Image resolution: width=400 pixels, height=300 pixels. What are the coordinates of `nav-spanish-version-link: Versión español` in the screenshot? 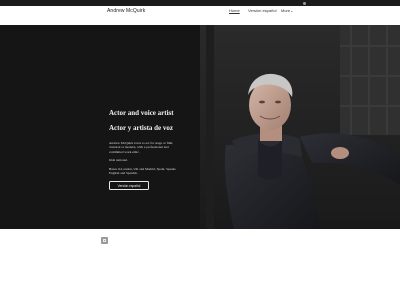 It's located at (262, 10).